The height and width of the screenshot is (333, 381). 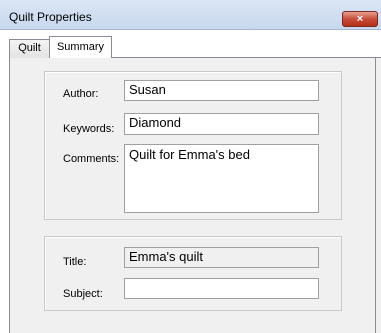 What do you see at coordinates (75, 262) in the screenshot?
I see `title-label: Title:` at bounding box center [75, 262].